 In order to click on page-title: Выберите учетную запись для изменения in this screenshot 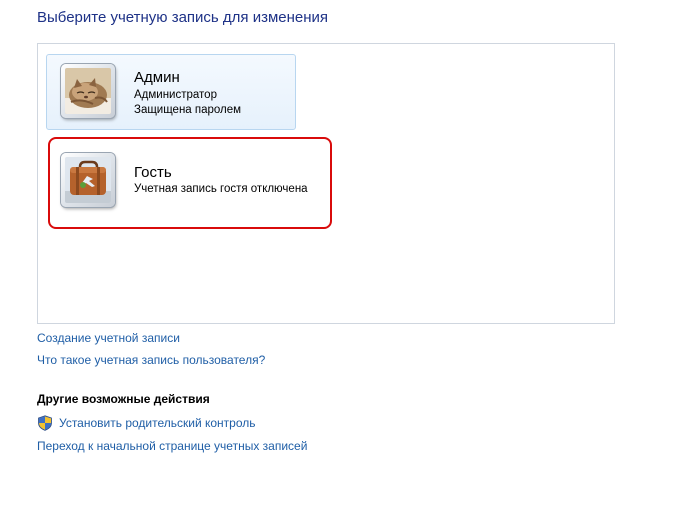, I will do `click(183, 17)`.